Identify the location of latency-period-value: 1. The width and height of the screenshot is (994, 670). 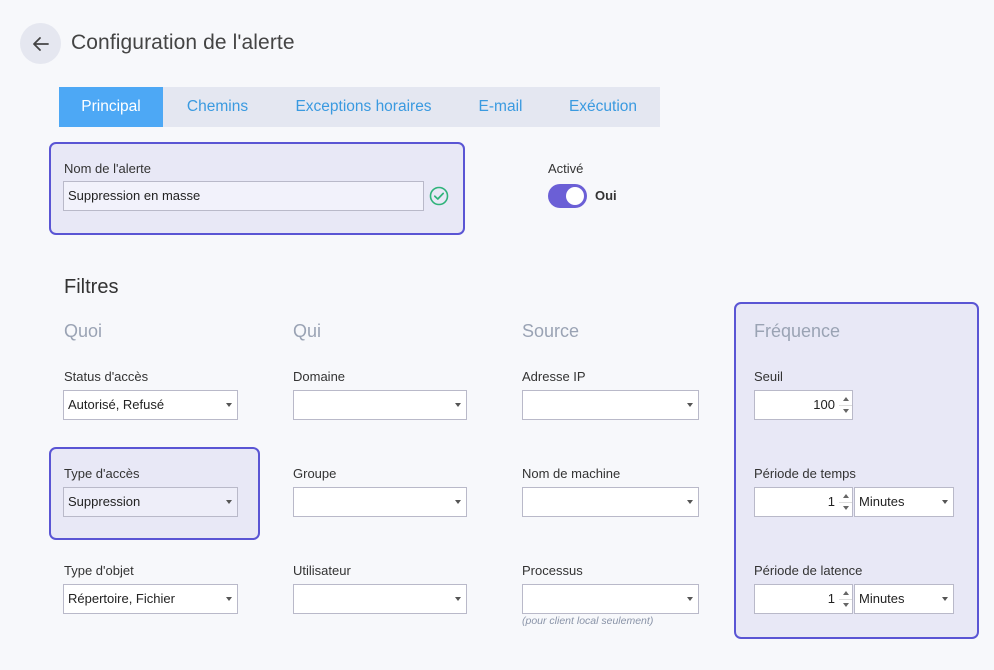
(831, 598).